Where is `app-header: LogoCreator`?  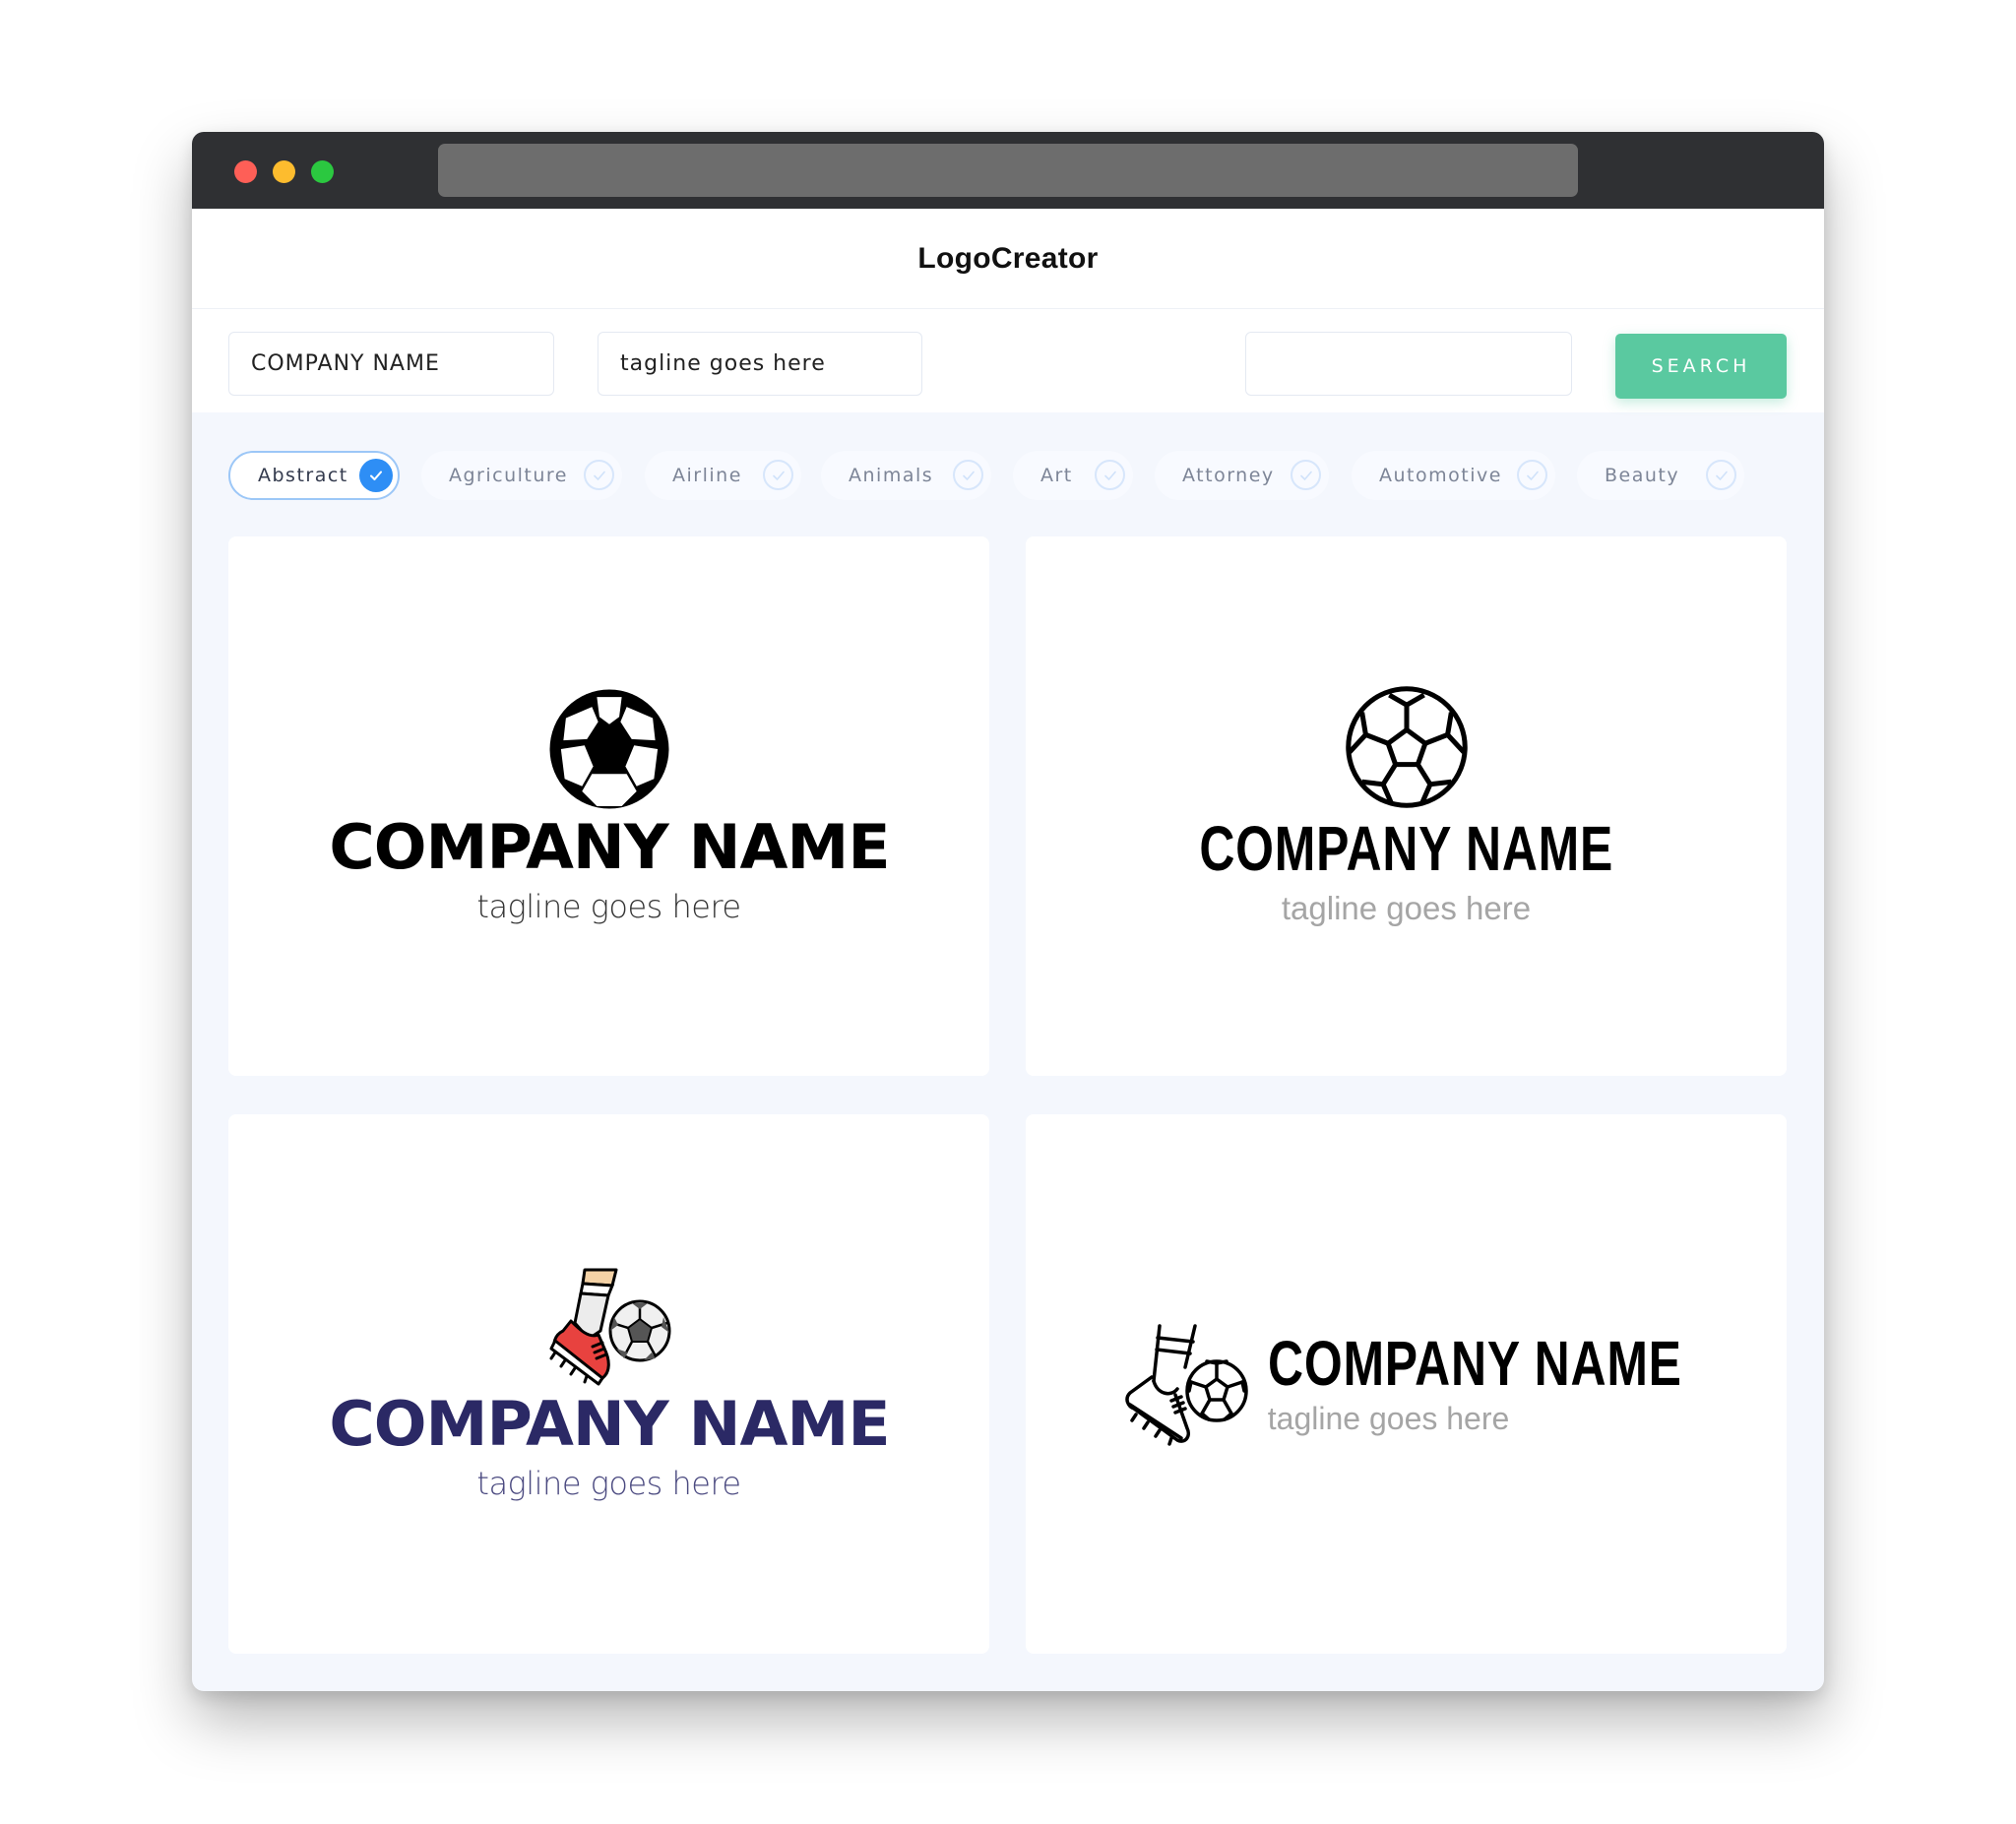 app-header: LogoCreator is located at coordinates (1008, 258).